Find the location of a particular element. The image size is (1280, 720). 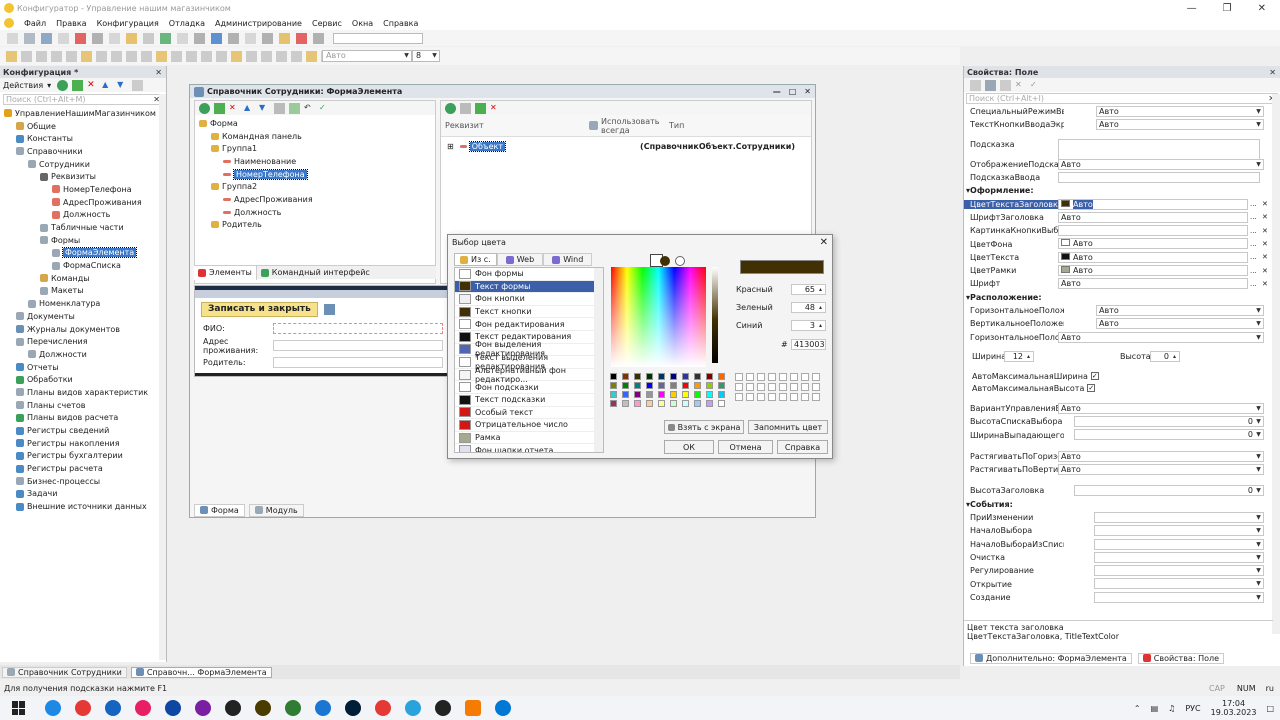

config-tree-item: Перечисления is located at coordinates (83, 341).